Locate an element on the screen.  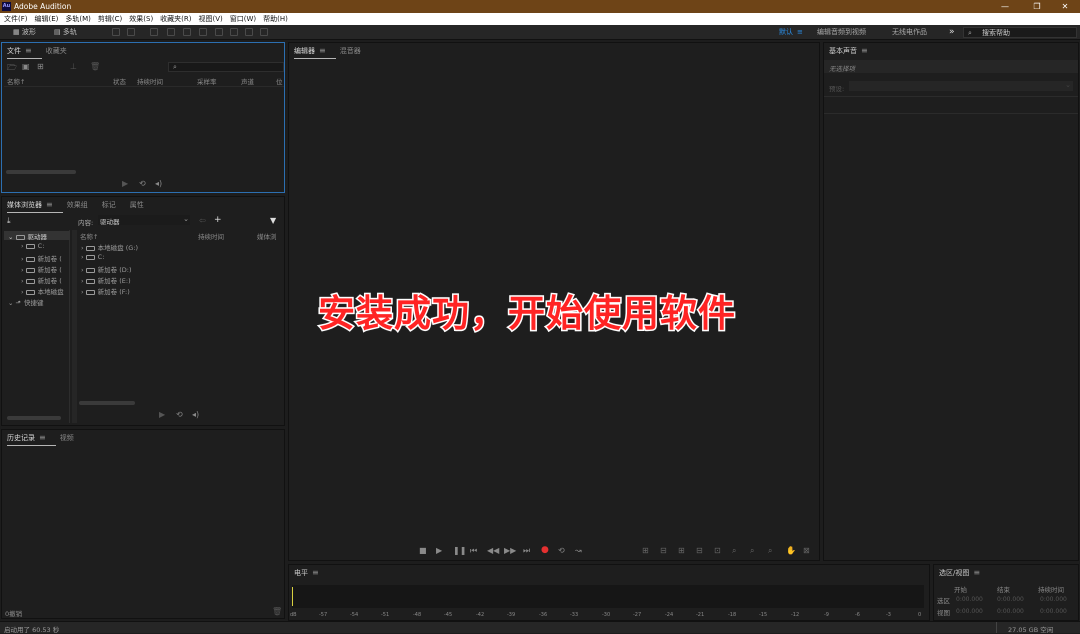
tree-item-d: › 新加卷 ( is located at coordinates (41, 258).